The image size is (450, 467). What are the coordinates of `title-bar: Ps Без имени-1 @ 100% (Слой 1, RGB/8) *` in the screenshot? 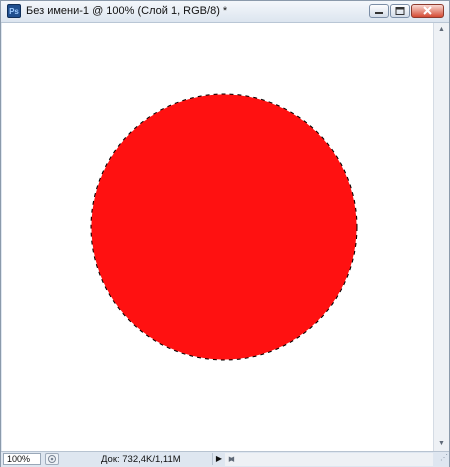 It's located at (225, 12).